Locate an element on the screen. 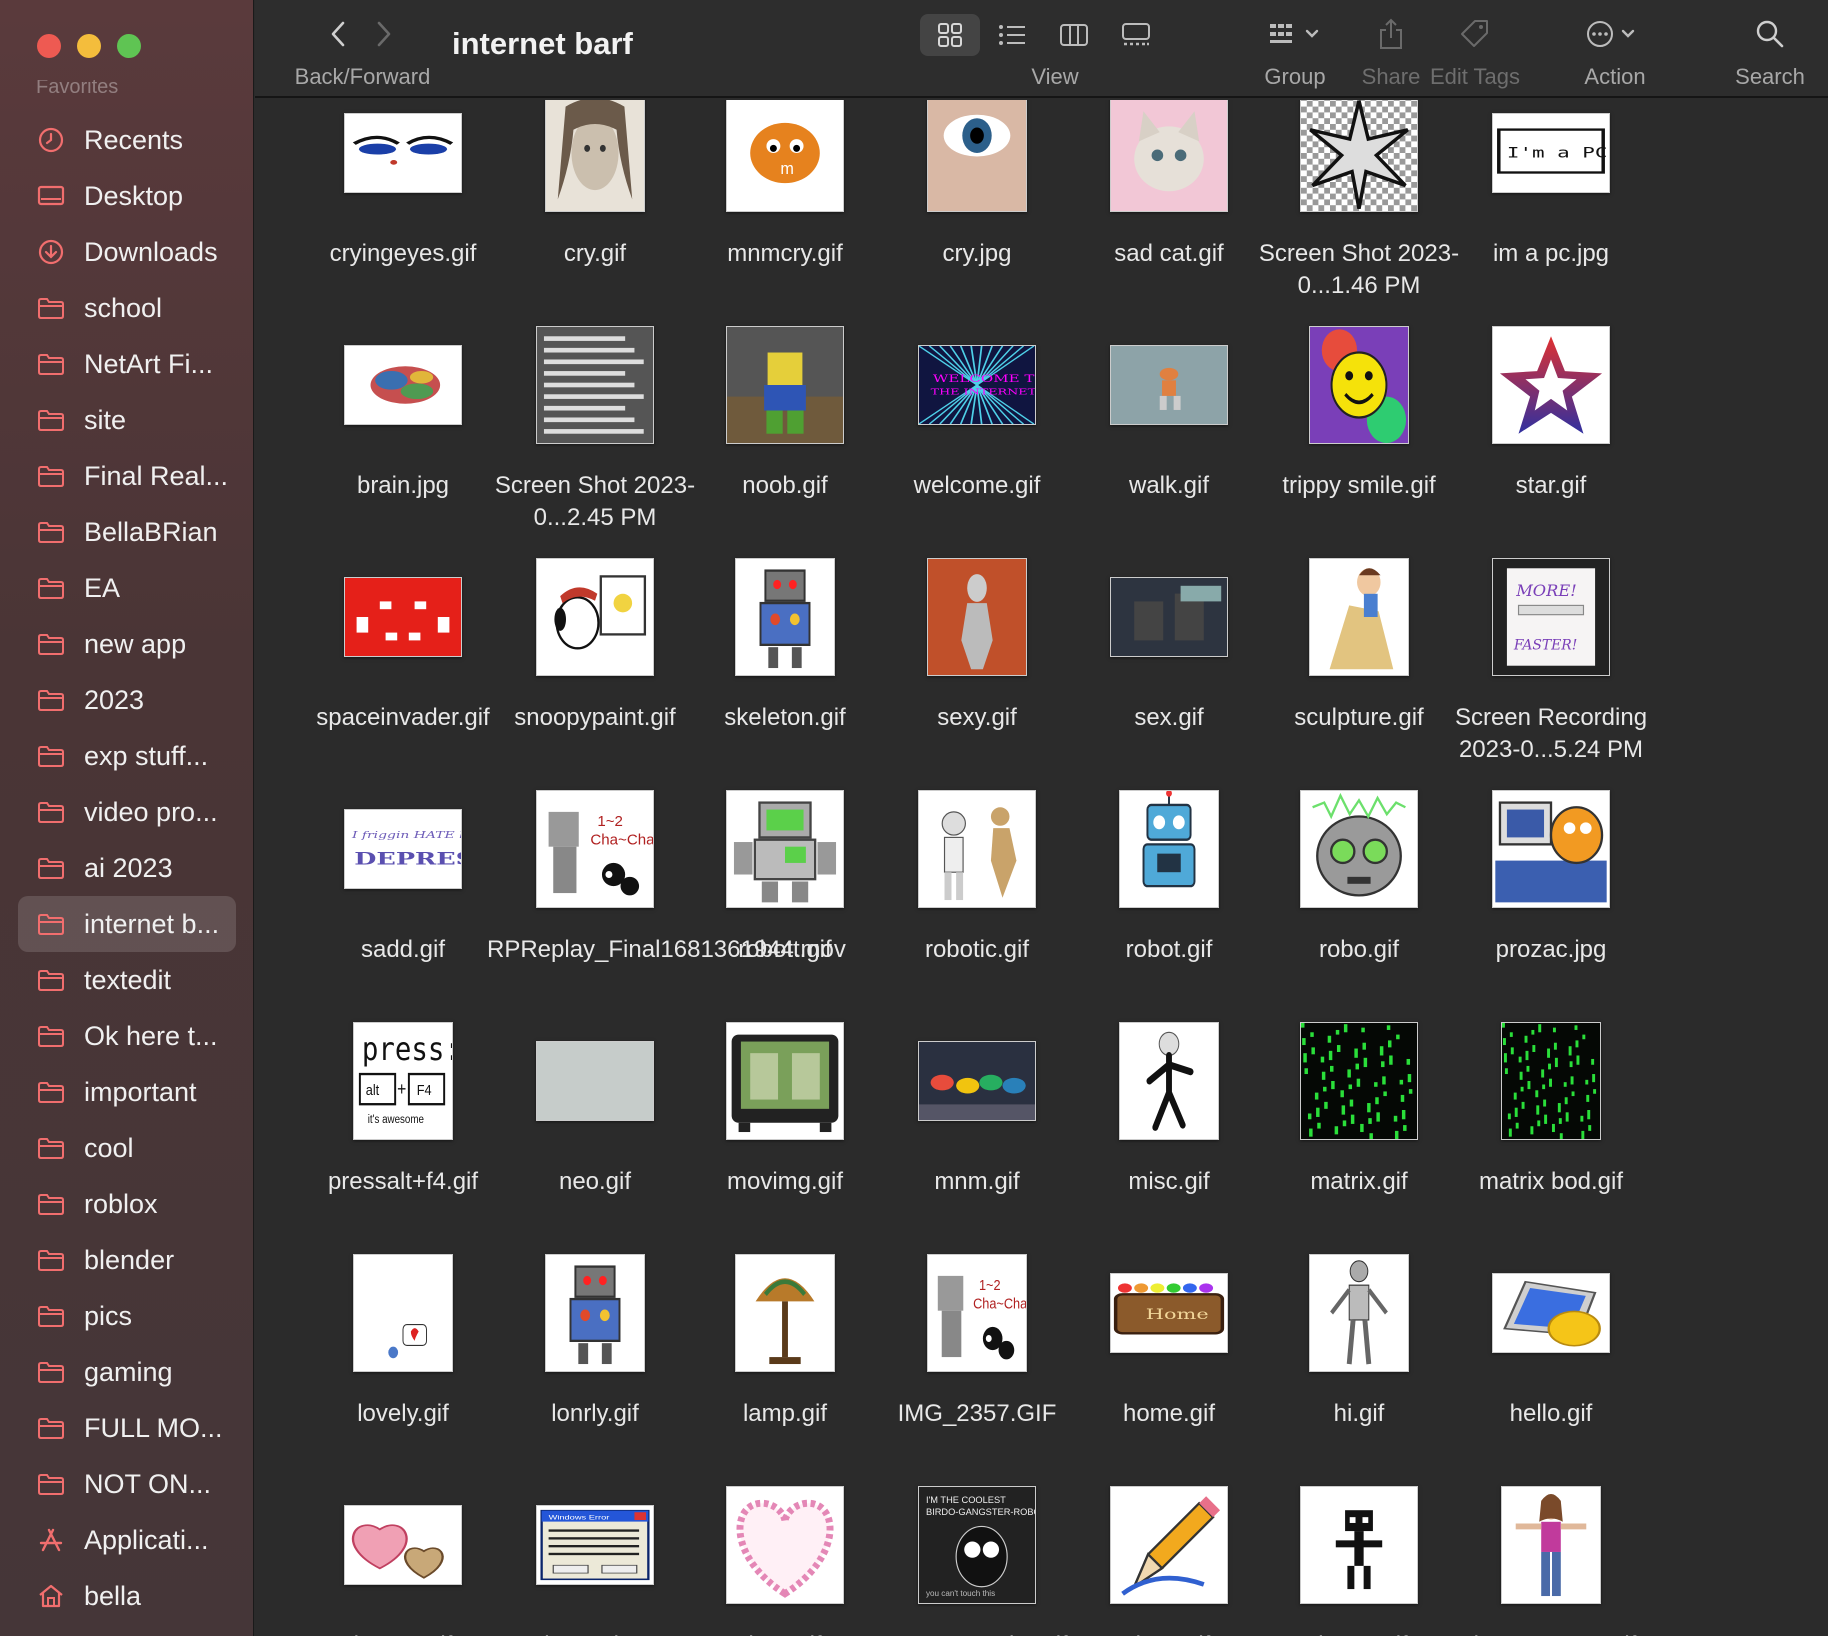  file-item: lovely.gif is located at coordinates (403, 1339).